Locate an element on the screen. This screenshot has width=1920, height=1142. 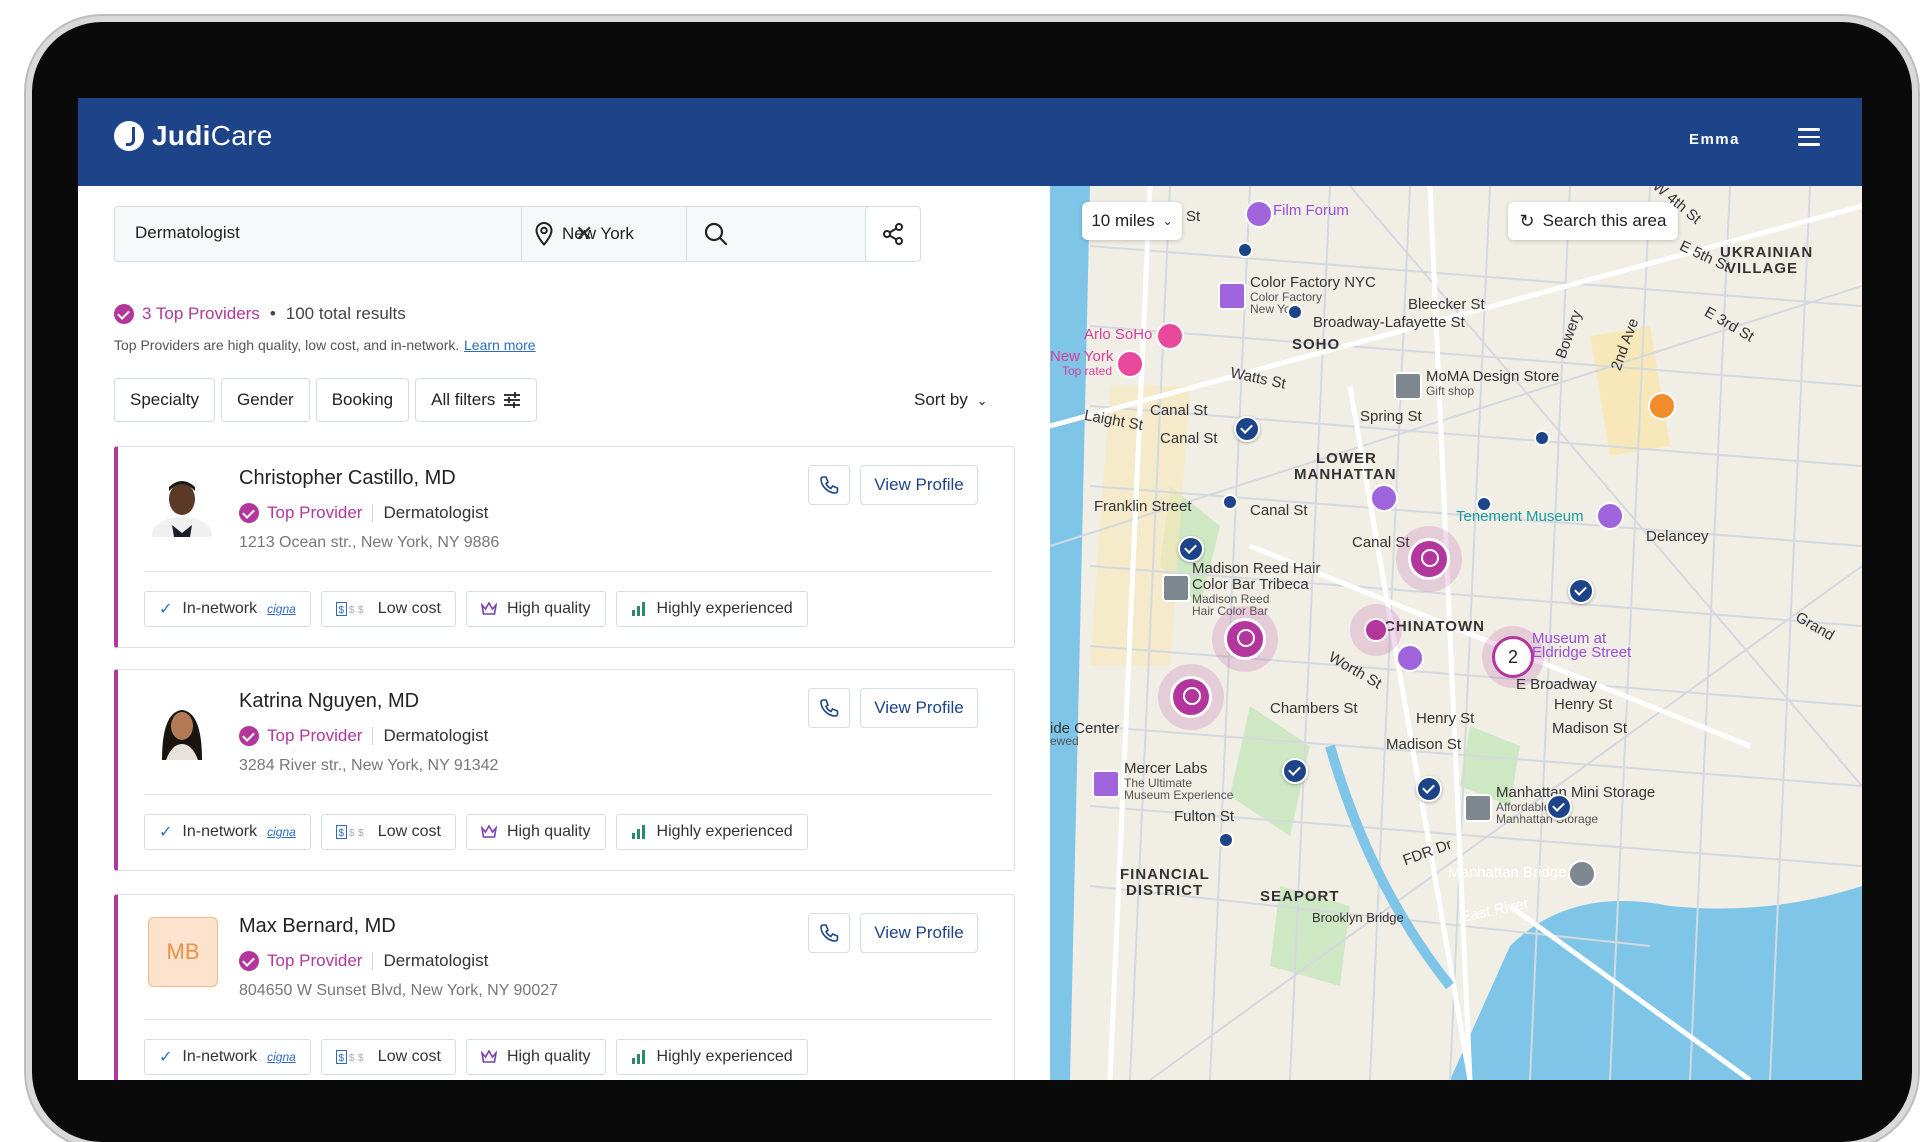
top-provider-badge-icon is located at coordinates (124, 314).